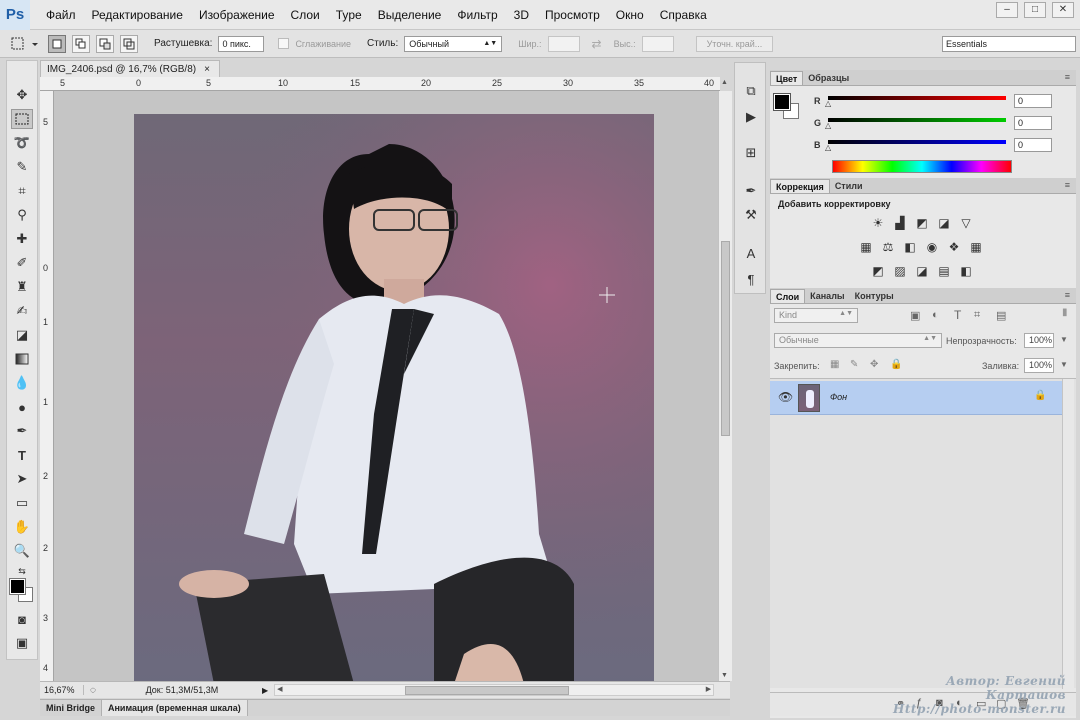 The height and width of the screenshot is (720, 1080). I want to click on scroll-up-arrow-icon: ▲, so click(724, 82).